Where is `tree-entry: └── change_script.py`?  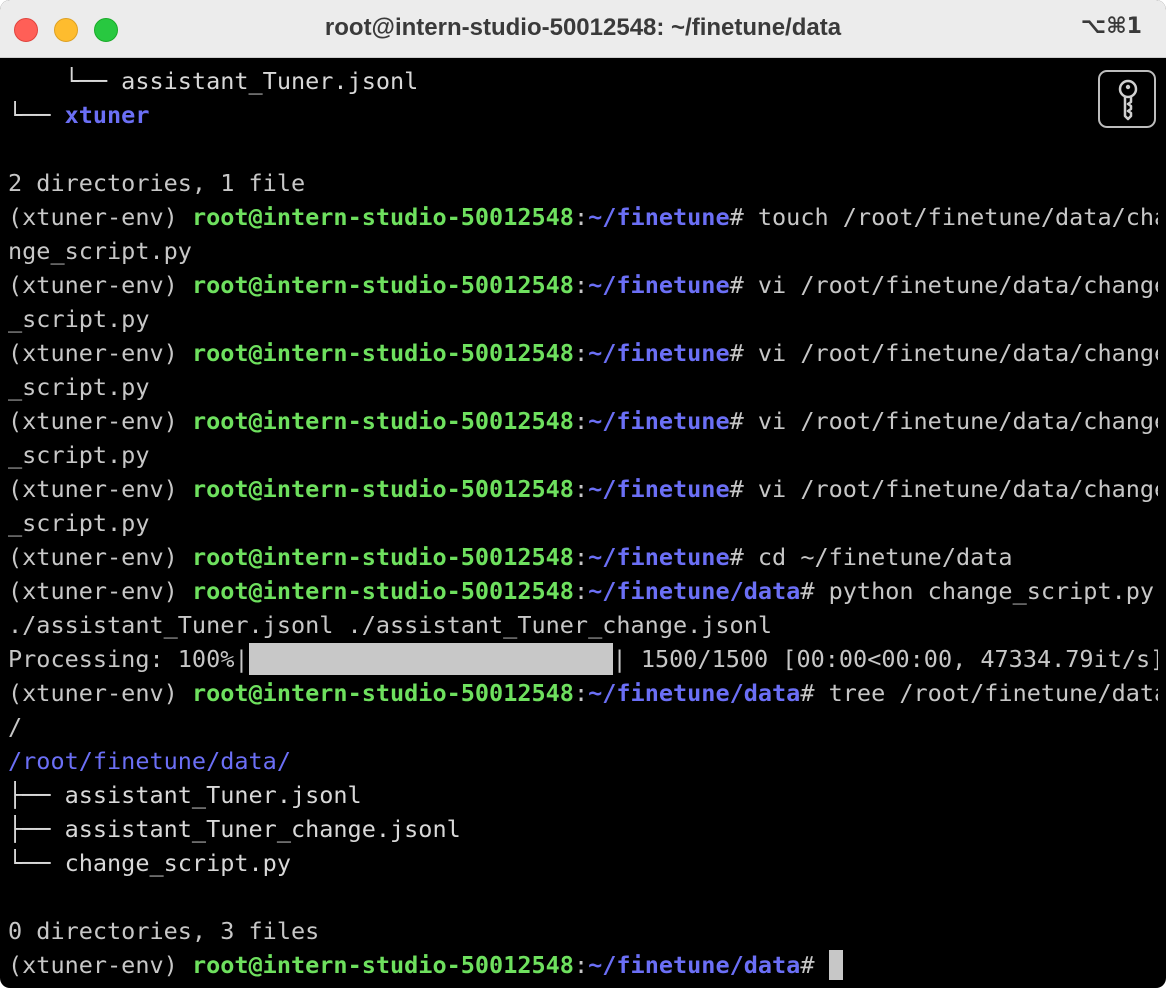
tree-entry: └── change_script.py is located at coordinates (583, 863).